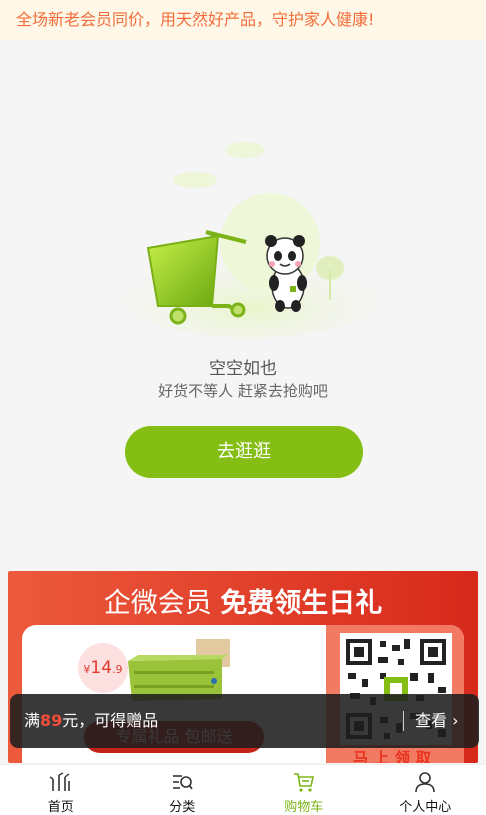 The width and height of the screenshot is (486, 815). Describe the element at coordinates (110, 720) in the screenshot. I see `toast-suffix: 元，可得赠品` at that location.